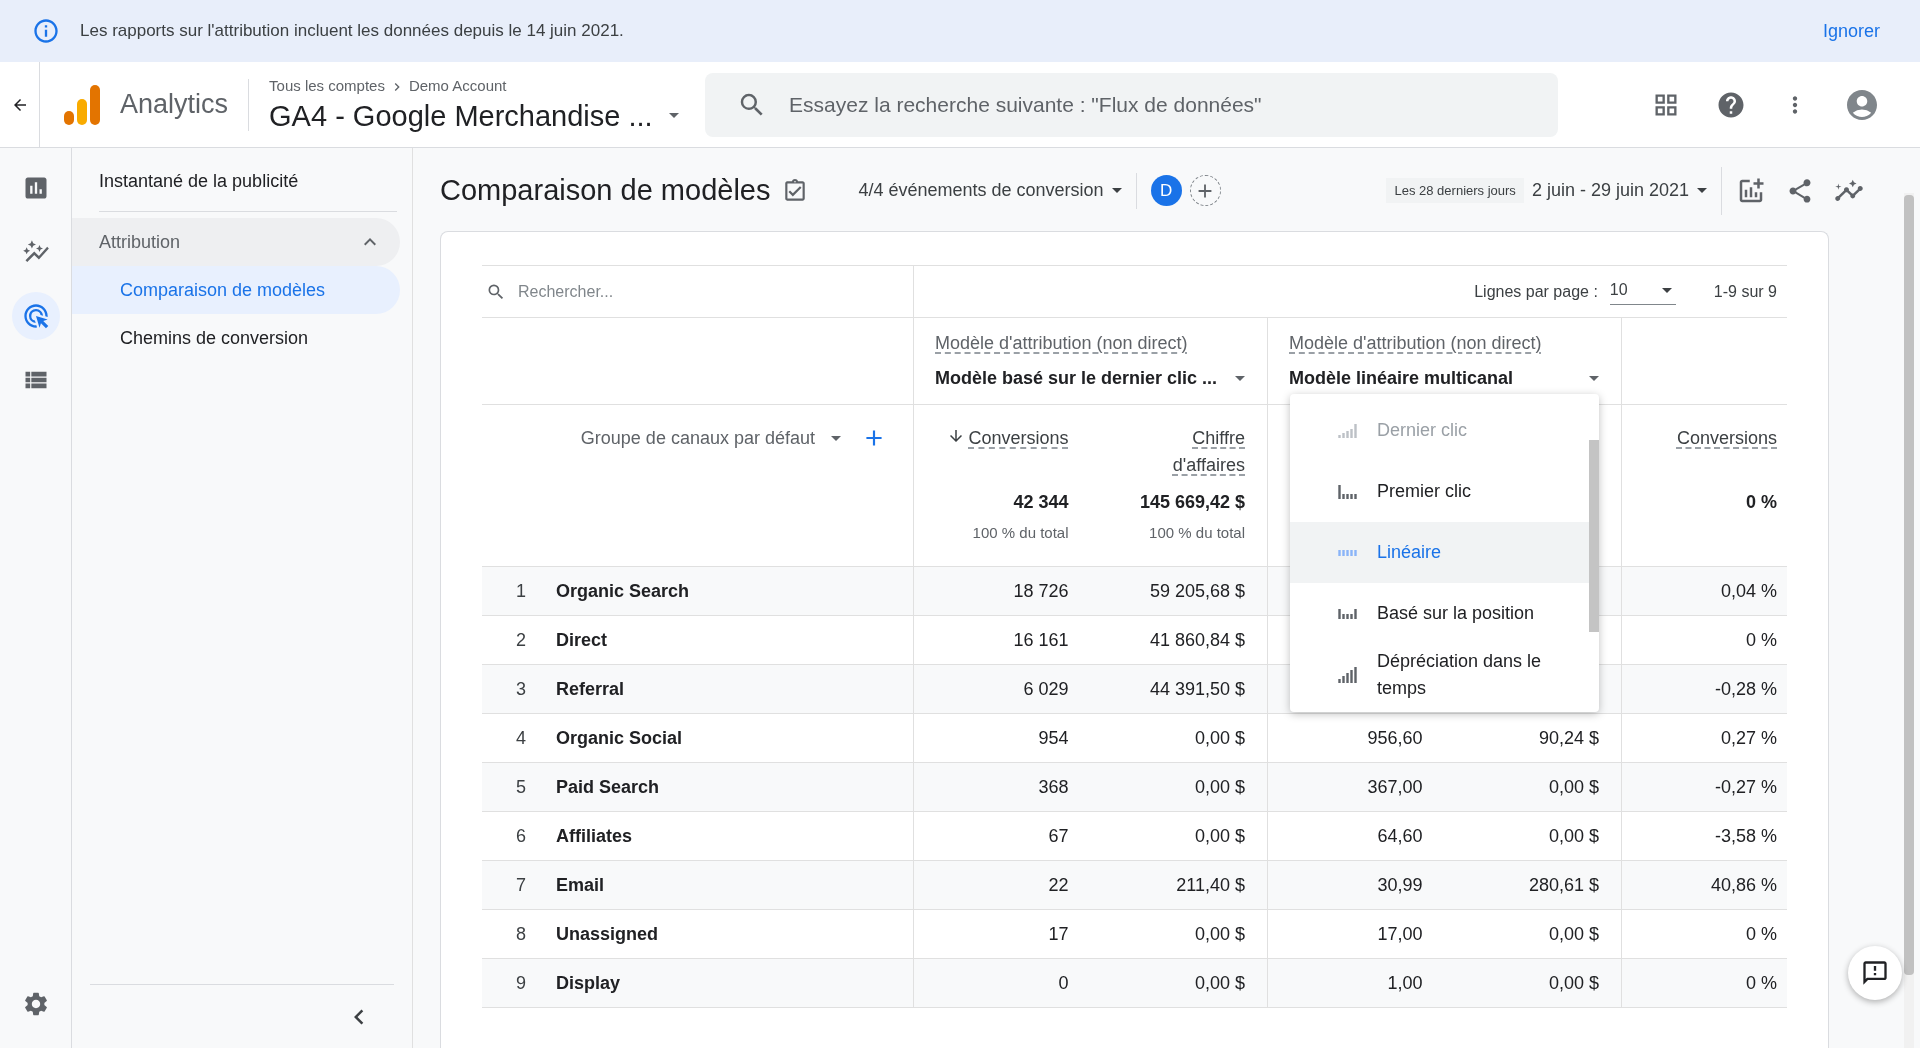 This screenshot has height=1048, width=1920. What do you see at coordinates (1439, 674) in the screenshot?
I see `menu-item: Dépréciation dans le temps` at bounding box center [1439, 674].